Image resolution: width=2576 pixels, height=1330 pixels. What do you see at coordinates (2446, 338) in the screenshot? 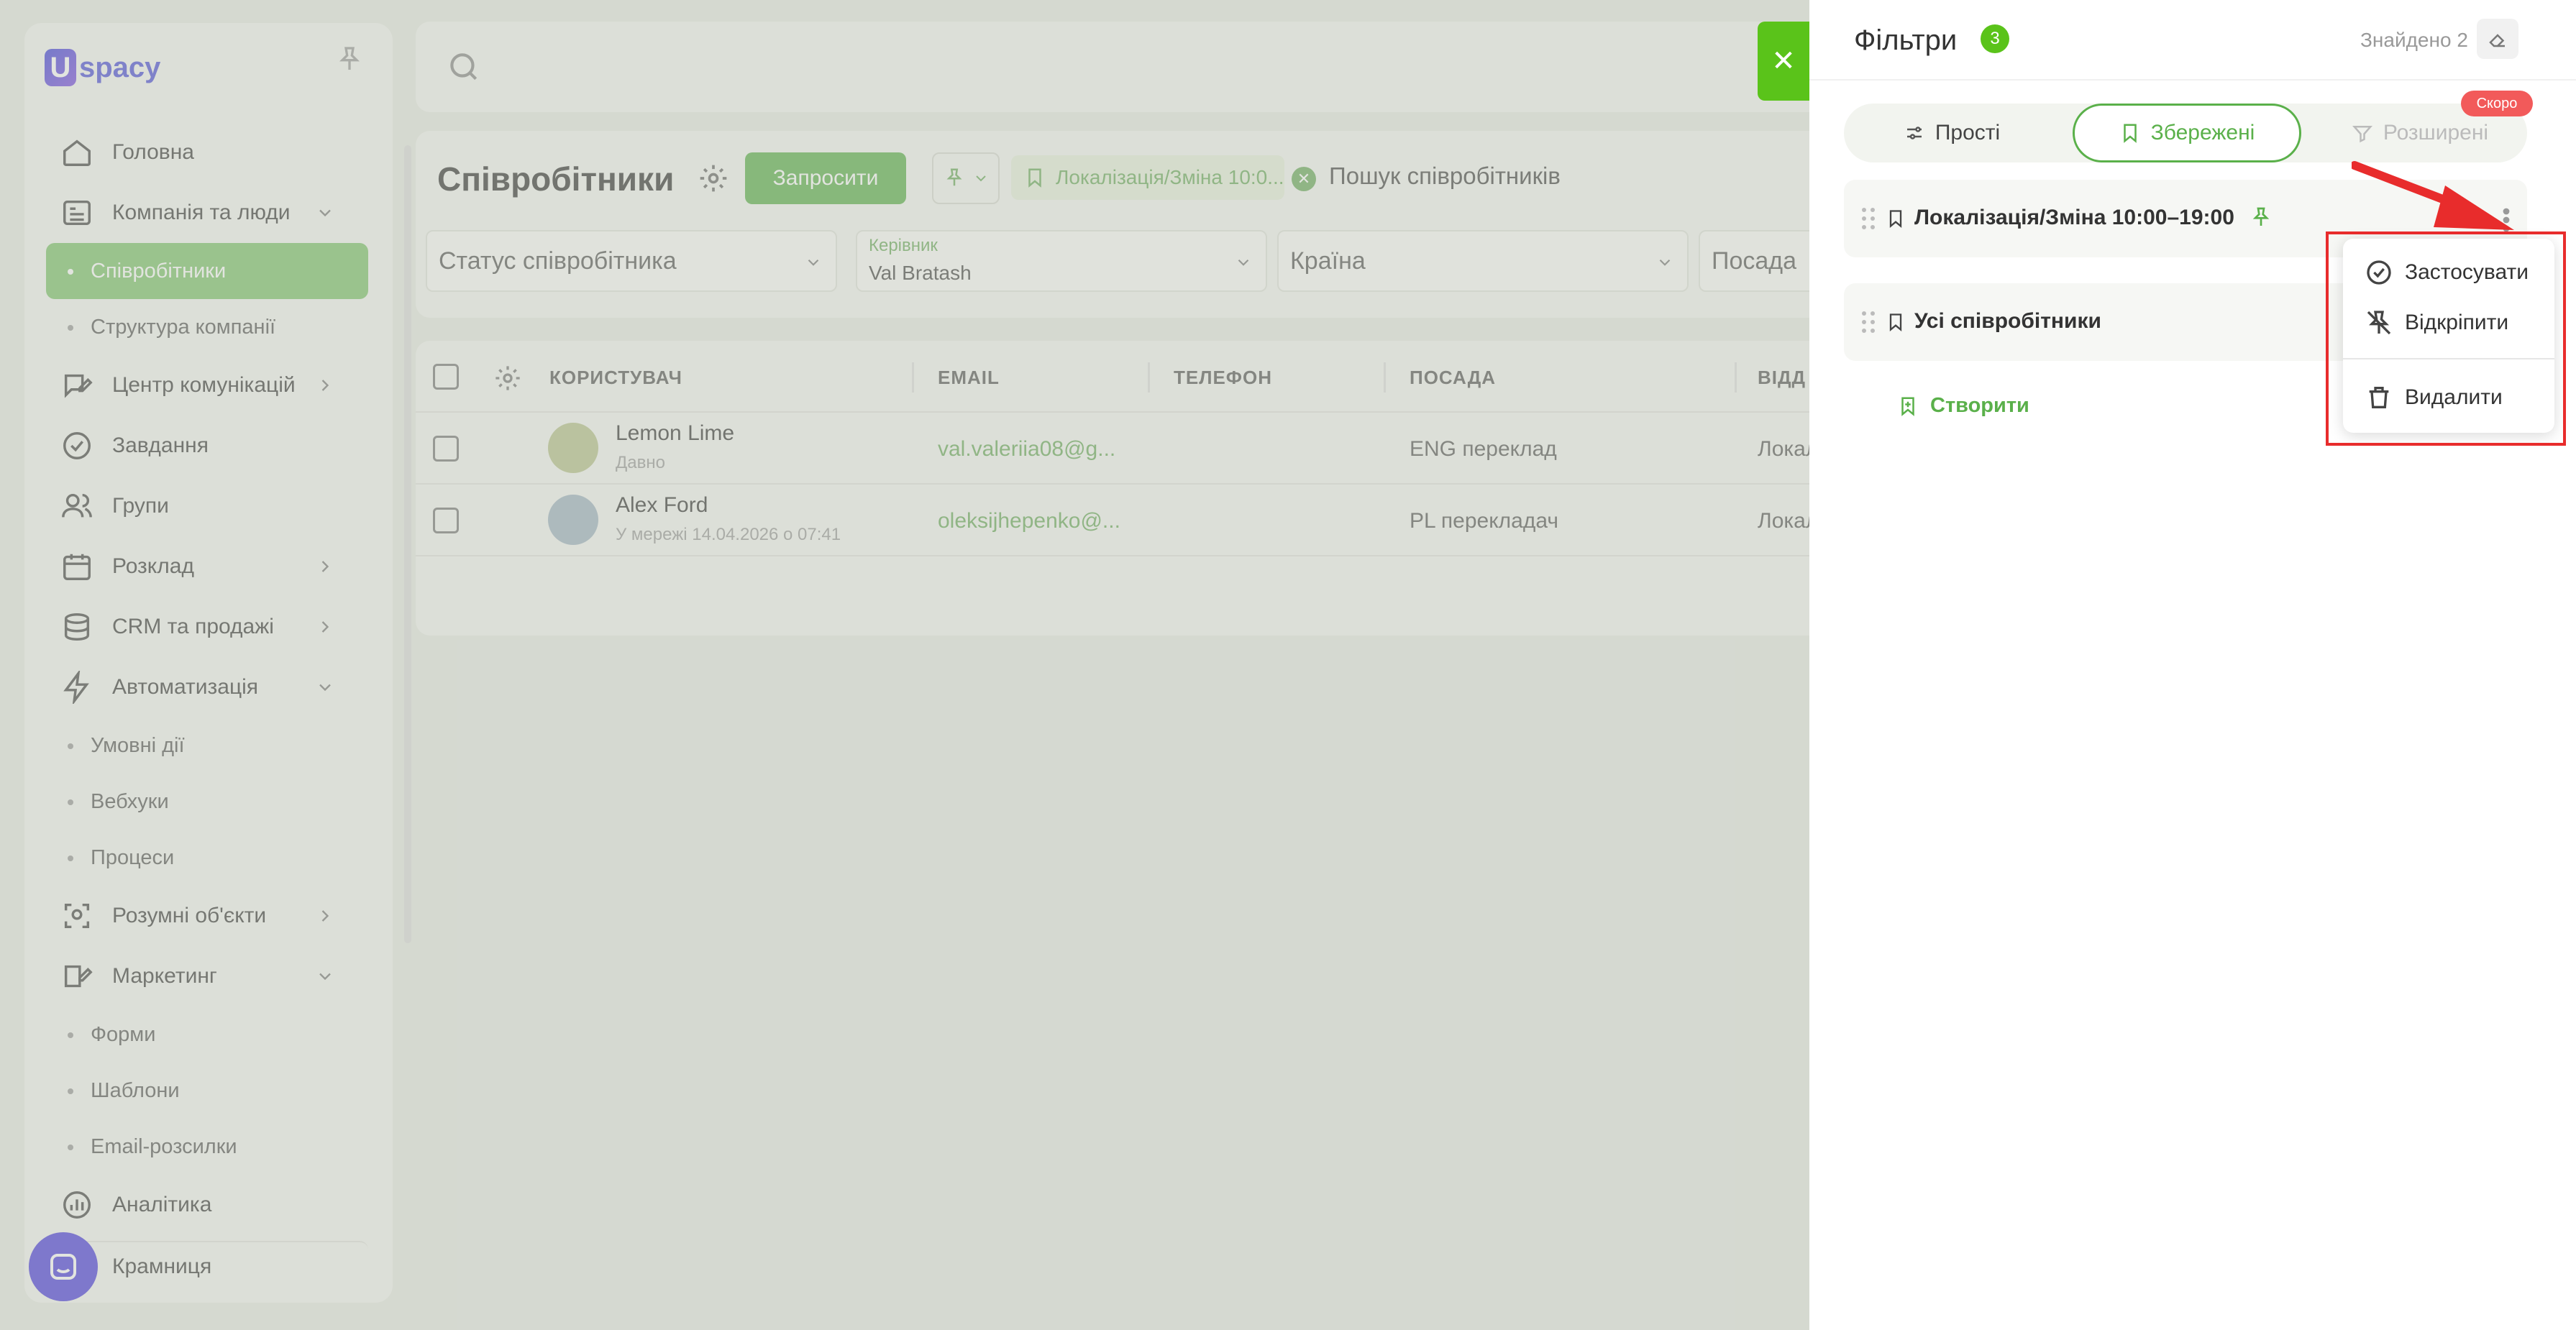
I see `annotation-highlight-box` at bounding box center [2446, 338].